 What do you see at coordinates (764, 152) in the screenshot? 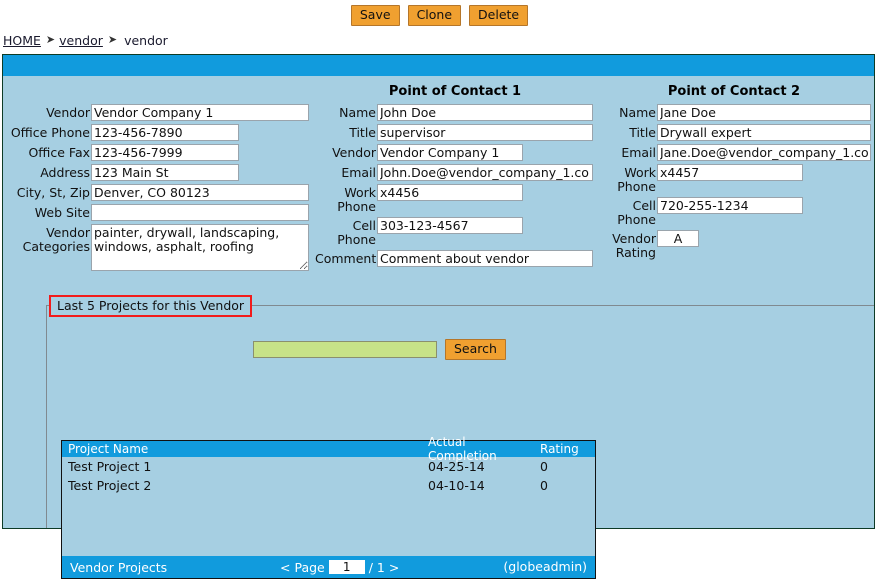
I see `input-poc2-email` at bounding box center [764, 152].